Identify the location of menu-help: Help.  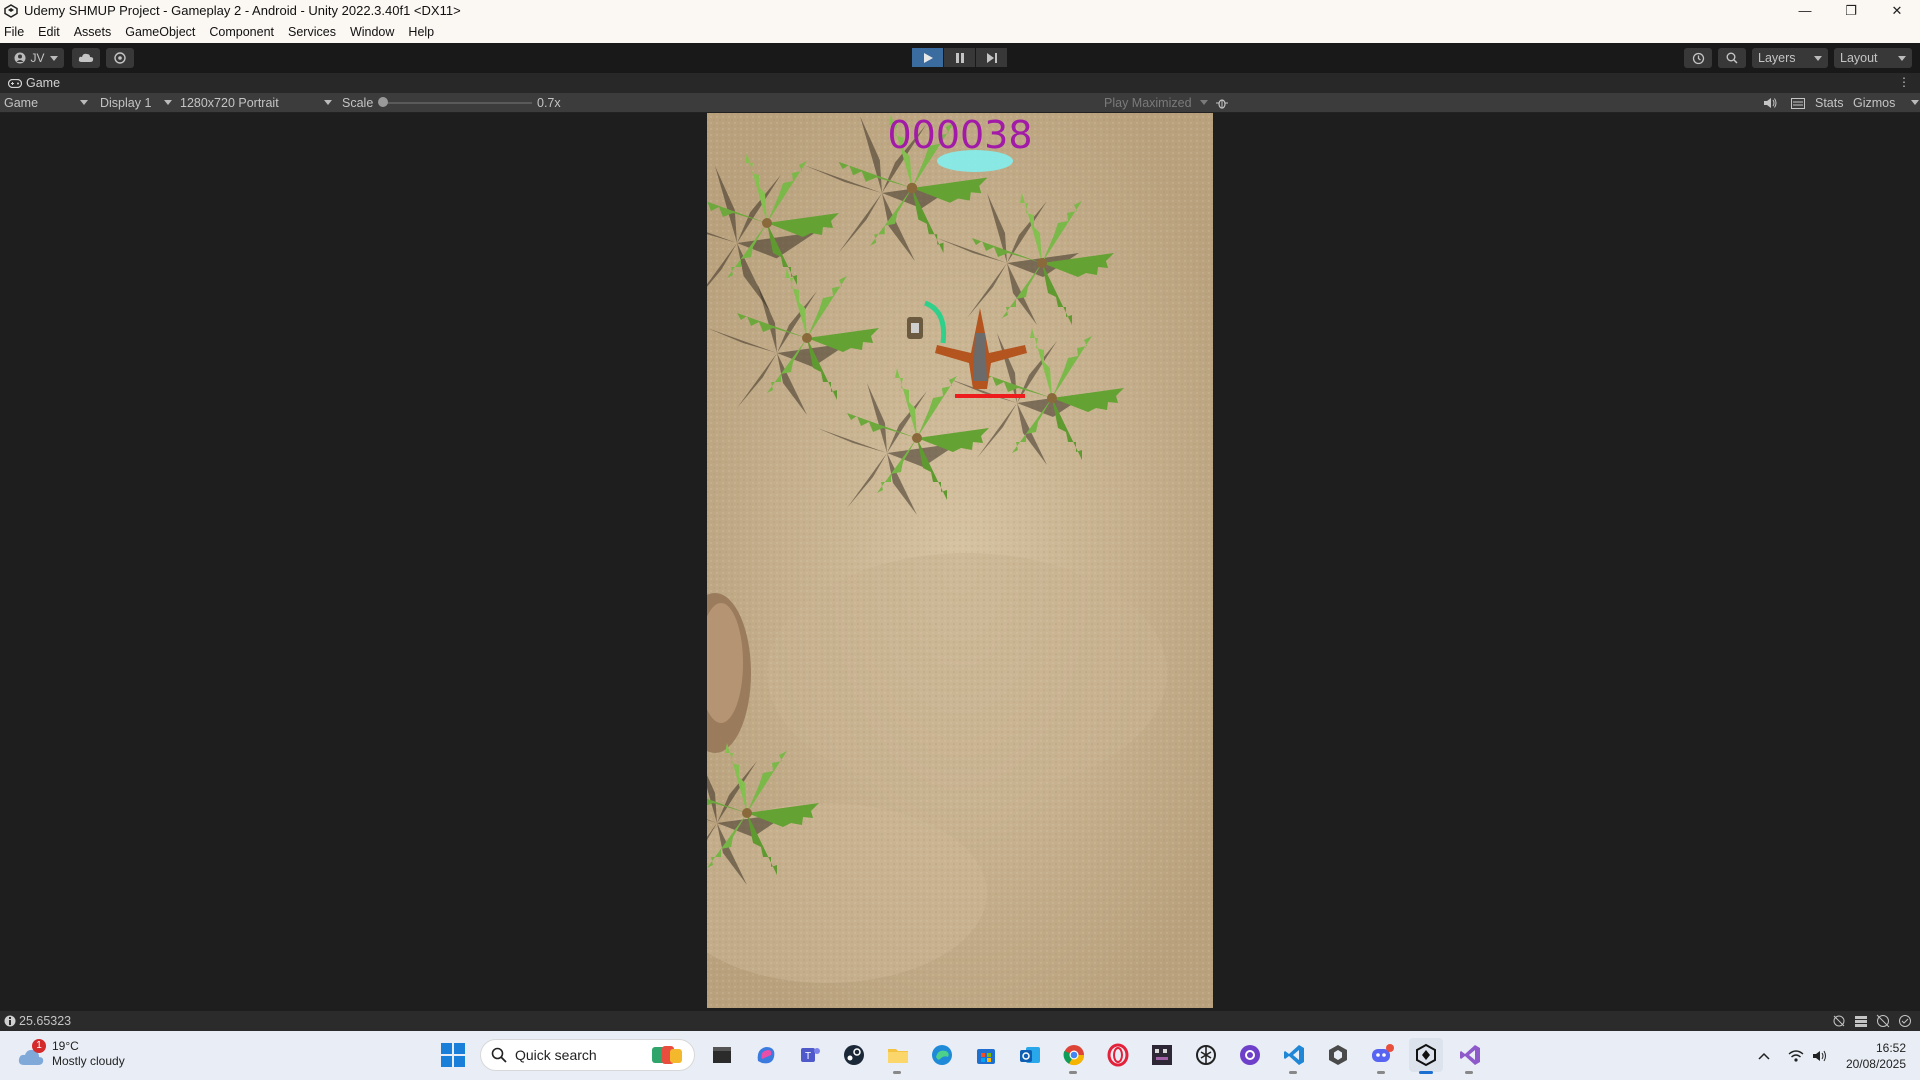
(421, 32).